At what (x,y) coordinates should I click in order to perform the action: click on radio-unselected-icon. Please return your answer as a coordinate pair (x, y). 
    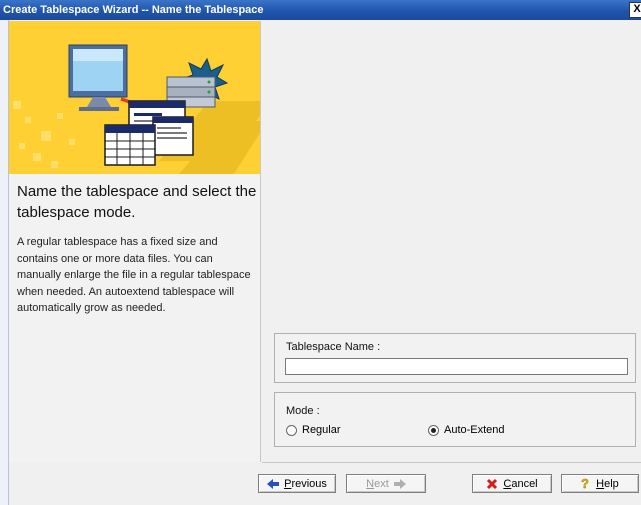
    Looking at the image, I should click on (291, 430).